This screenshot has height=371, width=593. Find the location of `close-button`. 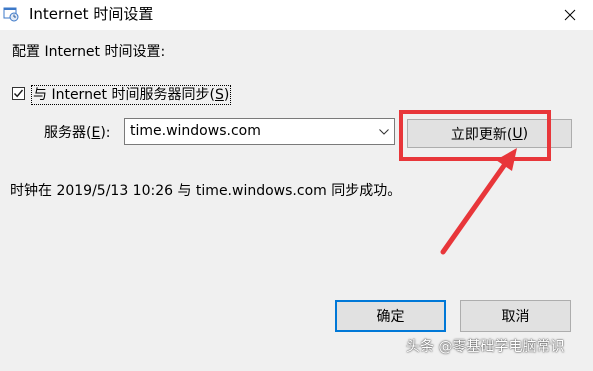

close-button is located at coordinates (570, 15).